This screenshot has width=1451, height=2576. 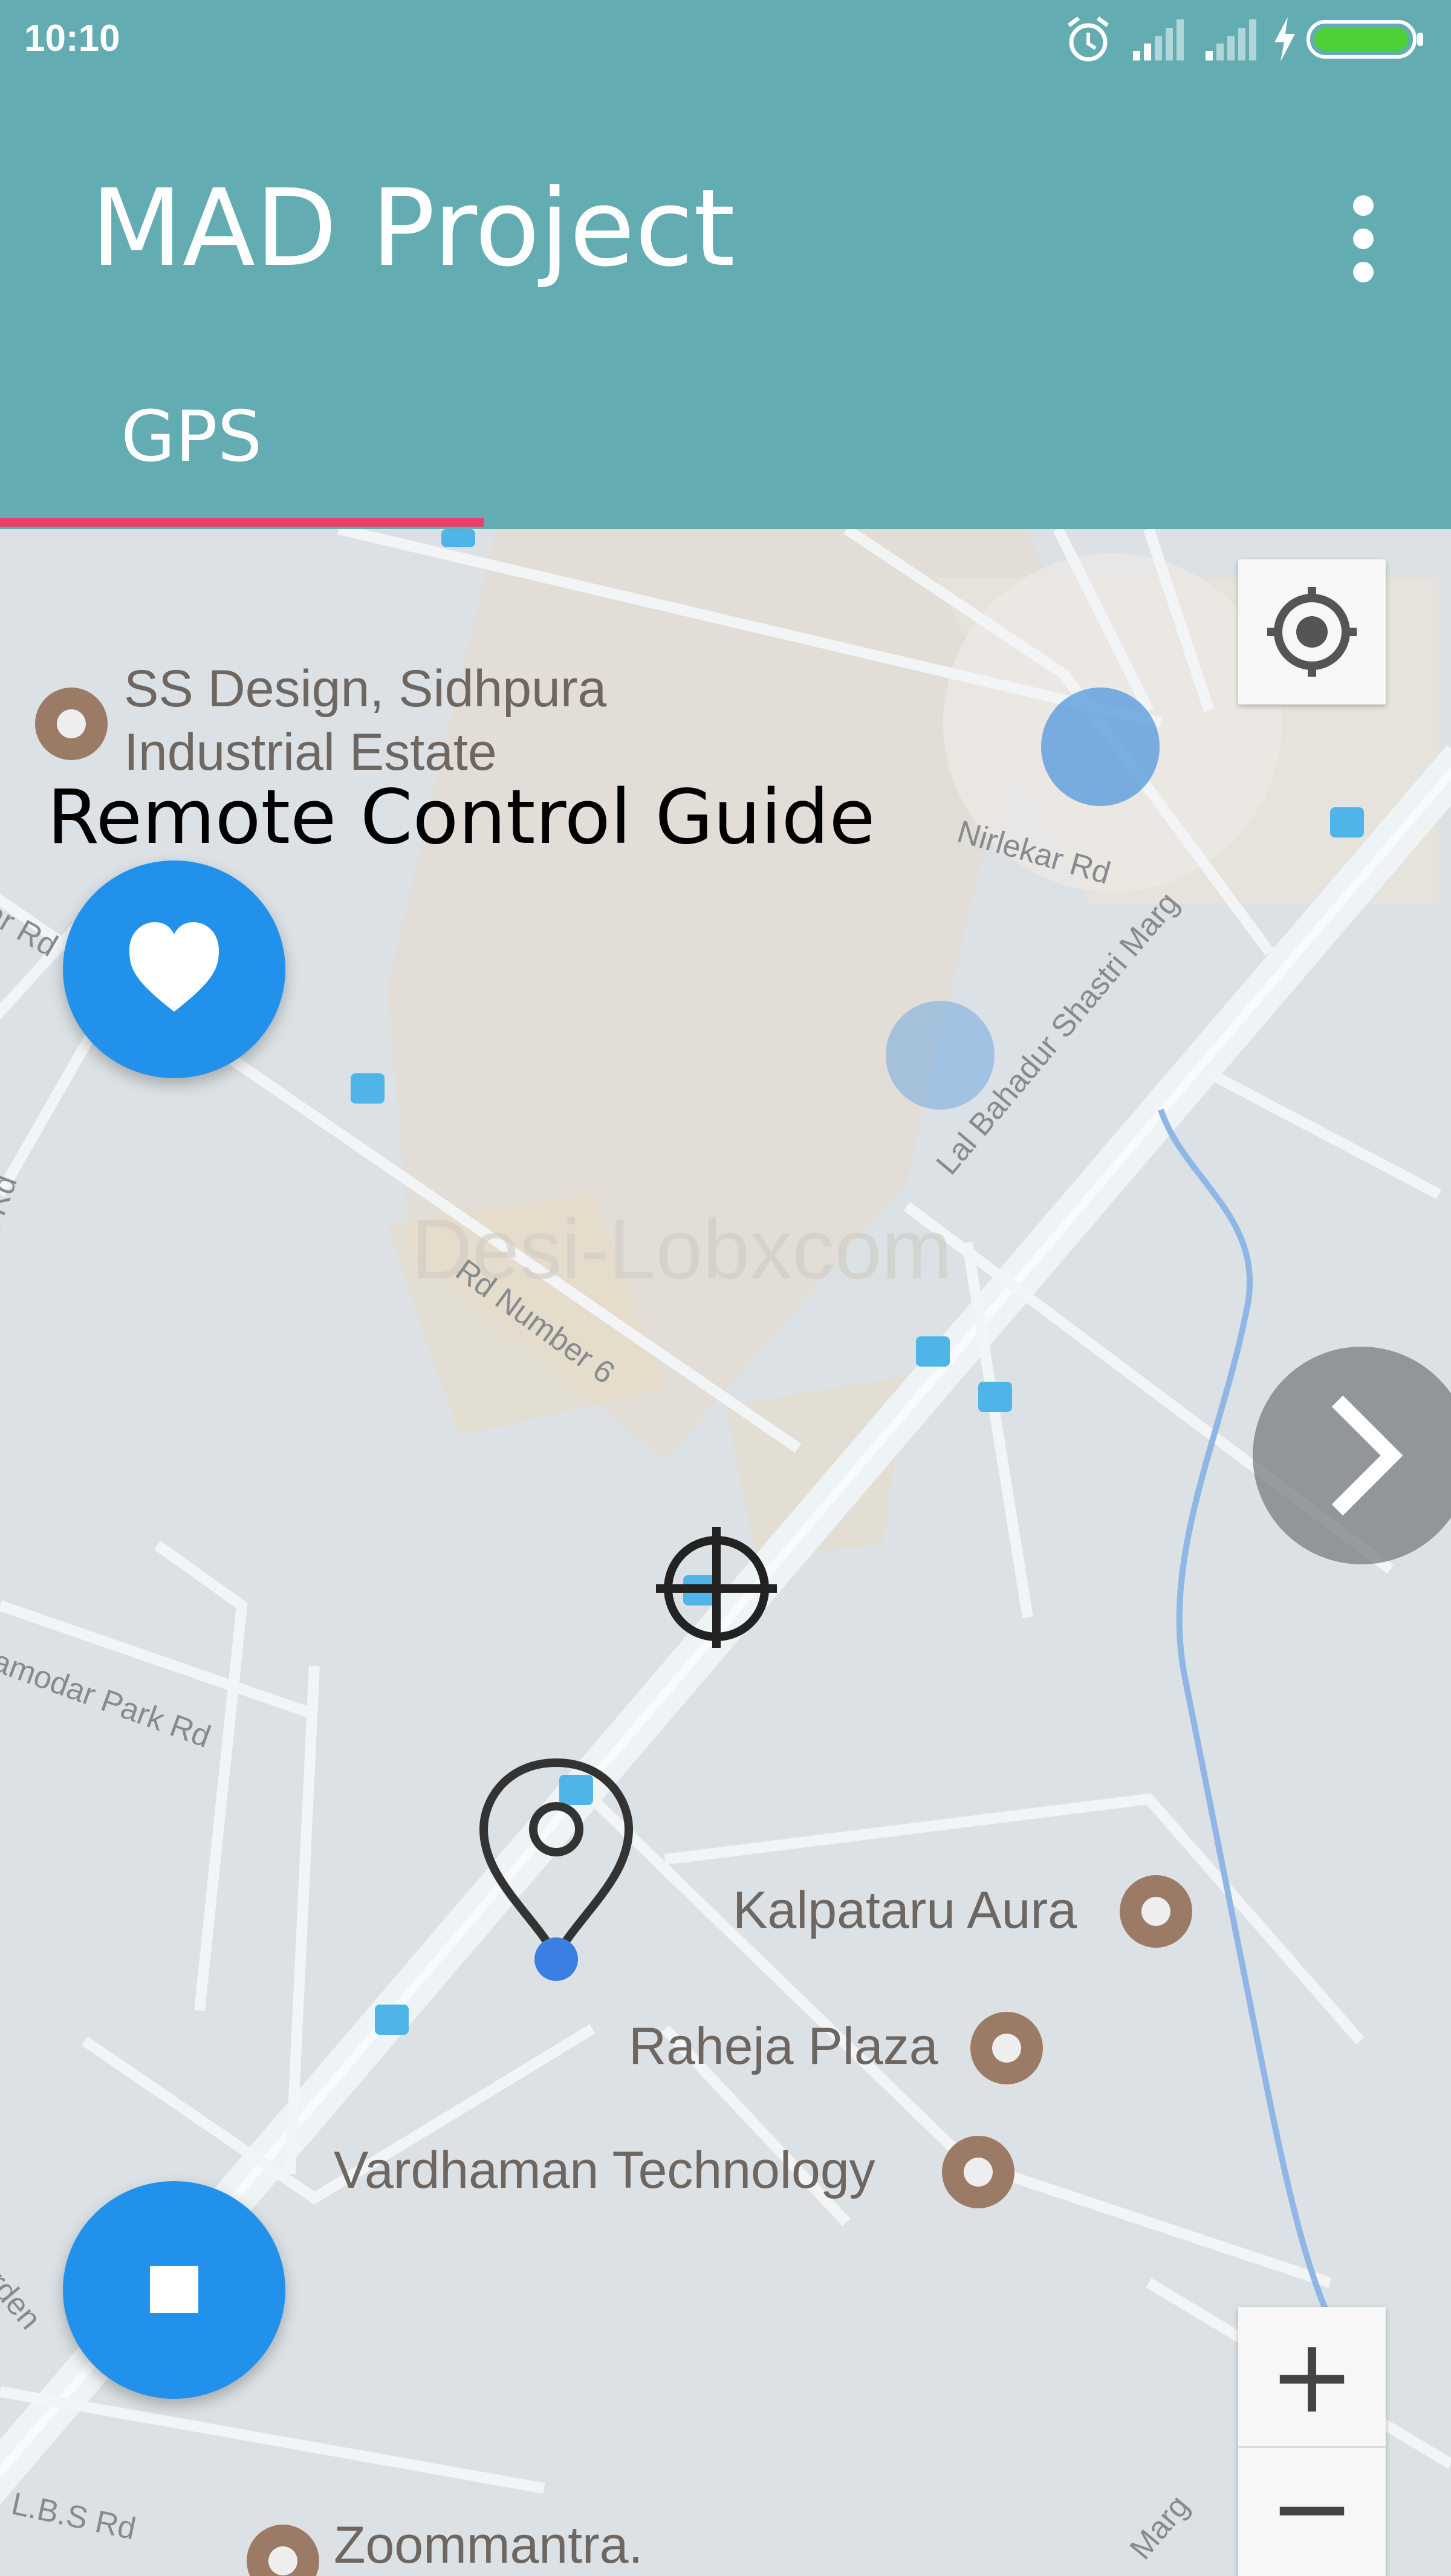 What do you see at coordinates (783, 2046) in the screenshot?
I see `place-label-raheja-plaza: Raheja Plaza` at bounding box center [783, 2046].